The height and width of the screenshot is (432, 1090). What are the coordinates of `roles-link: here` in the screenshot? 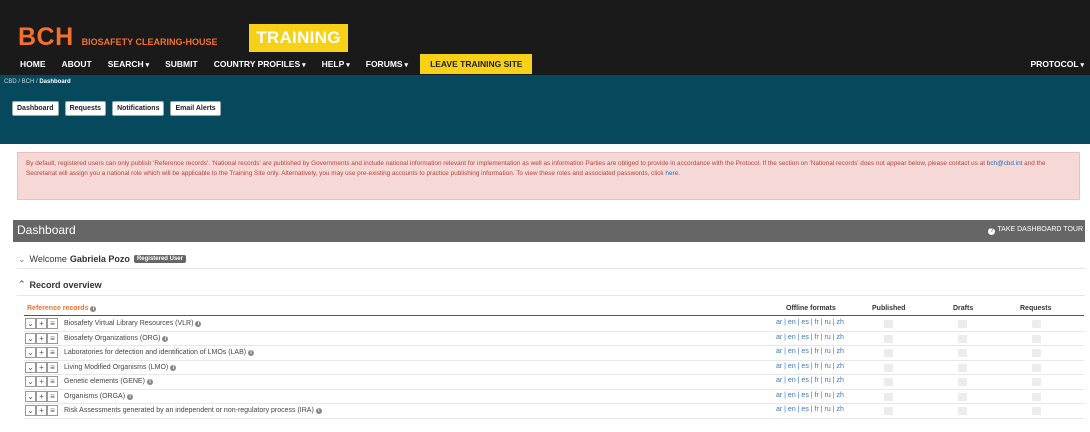 It's located at (671, 173).